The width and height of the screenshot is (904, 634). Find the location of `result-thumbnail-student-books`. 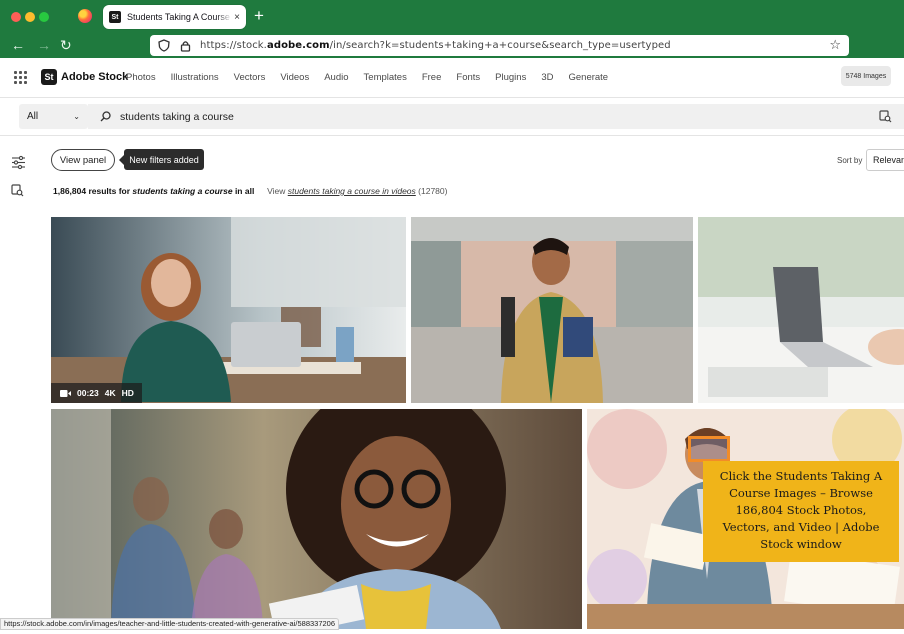

result-thumbnail-student-books is located at coordinates (552, 310).